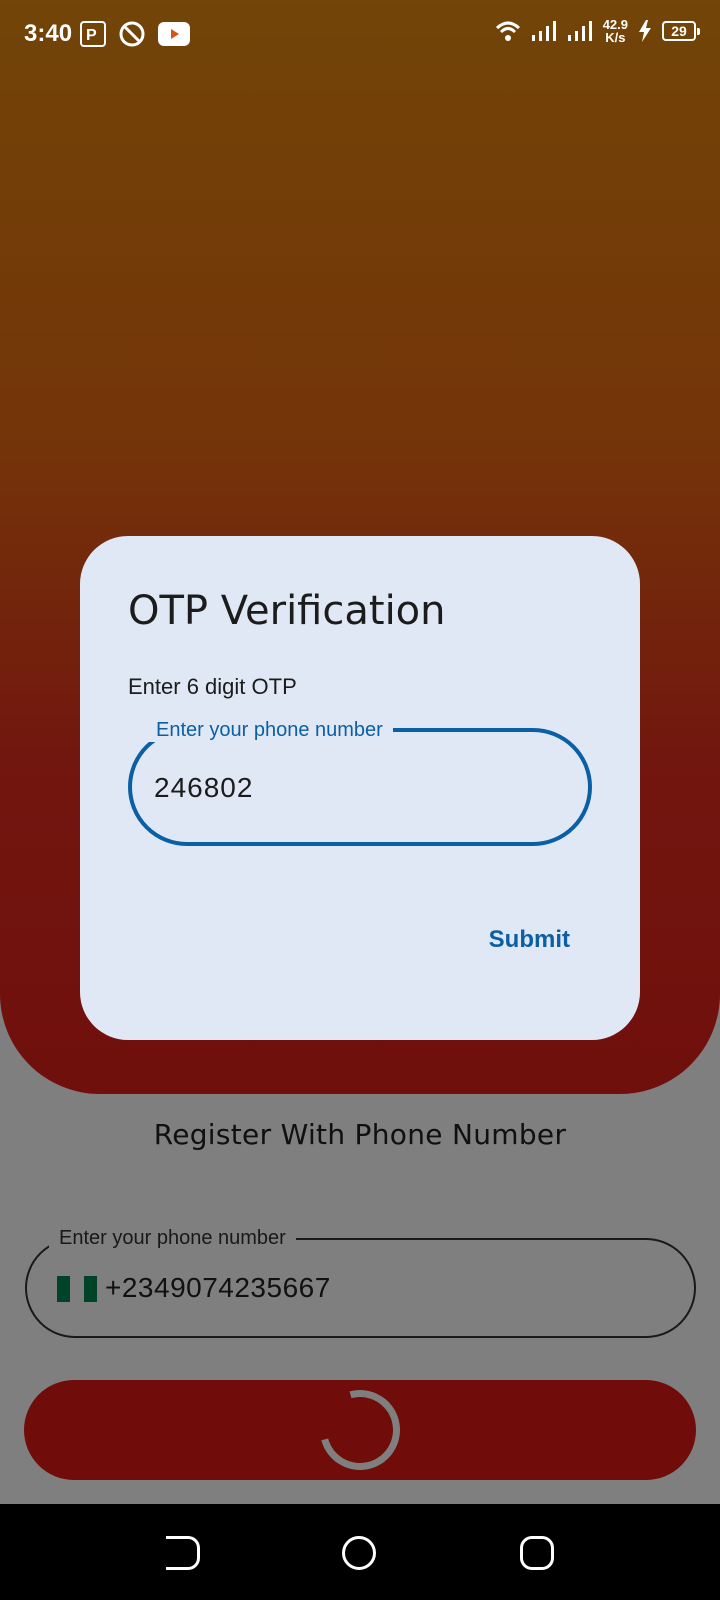 This screenshot has width=720, height=1600. What do you see at coordinates (529, 940) in the screenshot?
I see `submit-button: Submit` at bounding box center [529, 940].